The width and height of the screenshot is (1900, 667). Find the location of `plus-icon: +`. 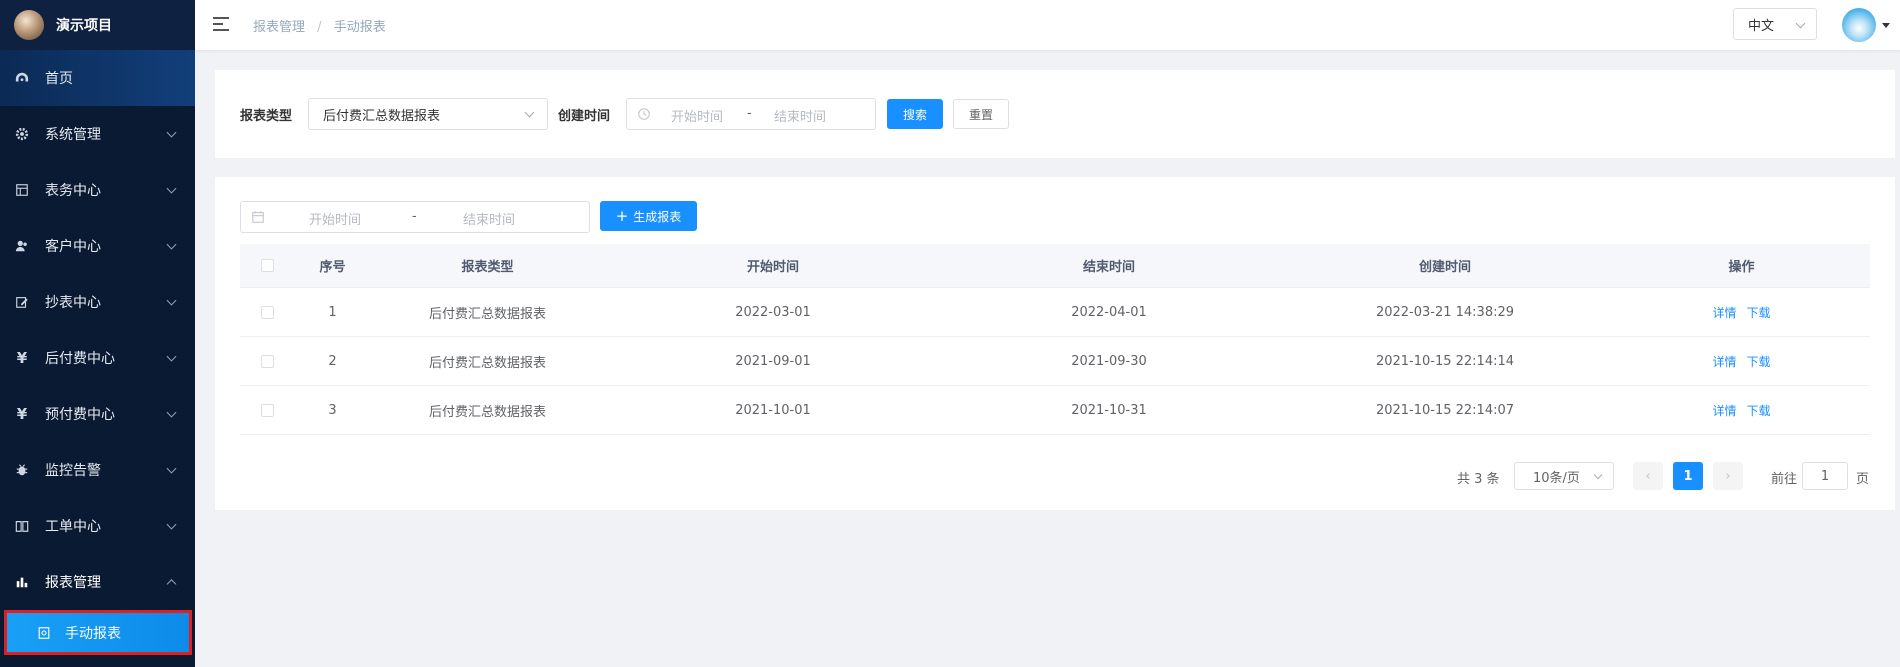

plus-icon: + is located at coordinates (622, 215).